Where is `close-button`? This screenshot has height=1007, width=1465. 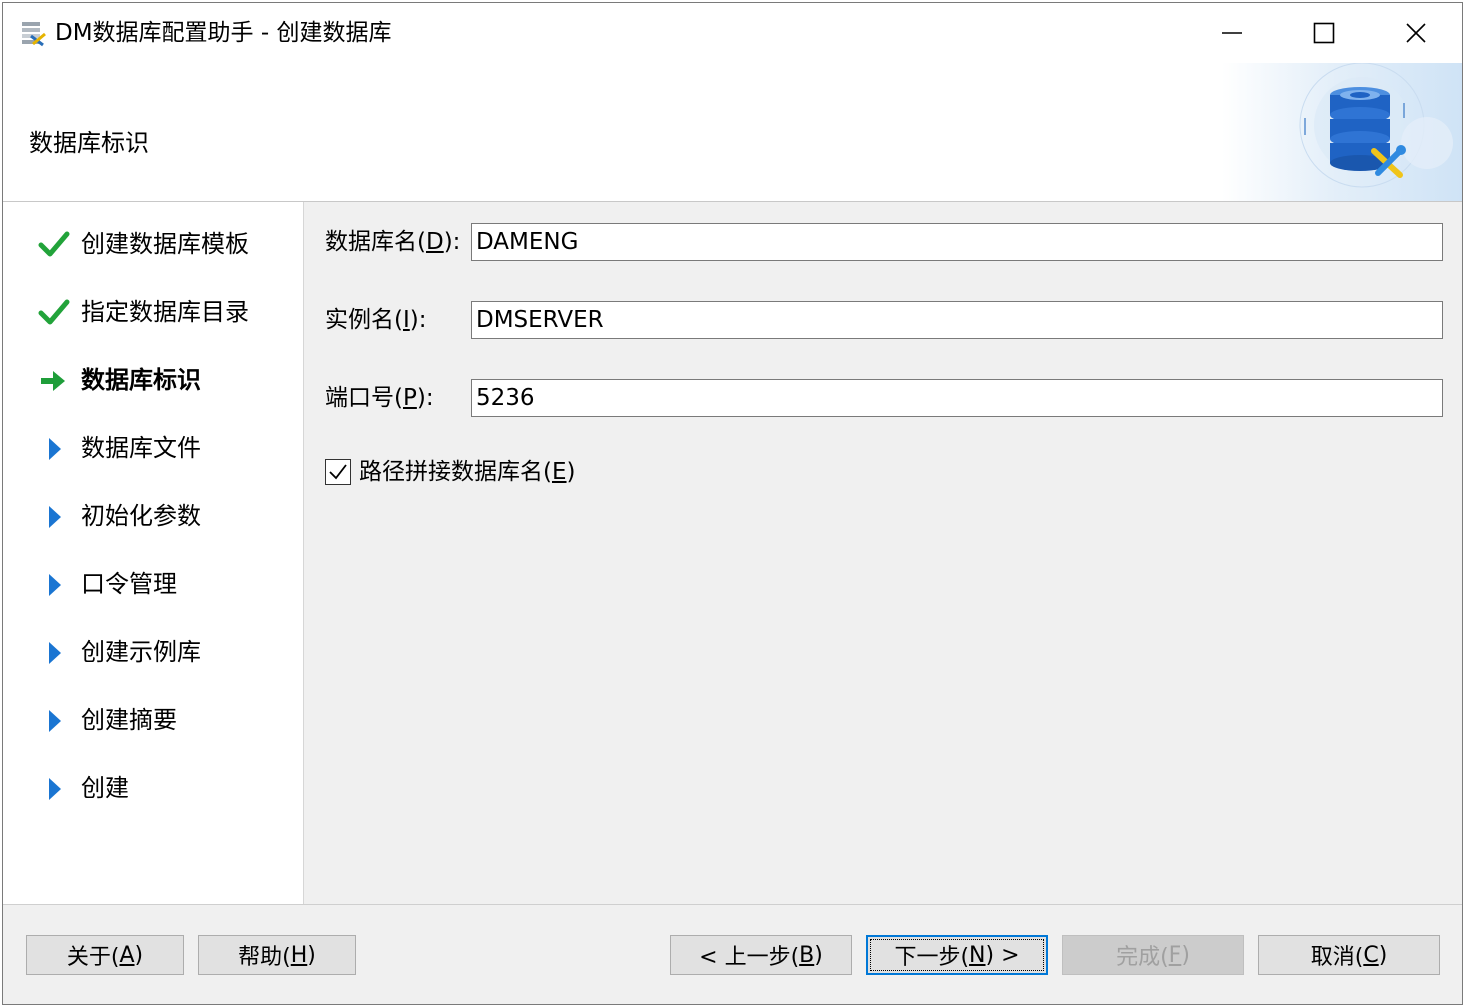 close-button is located at coordinates (1416, 33).